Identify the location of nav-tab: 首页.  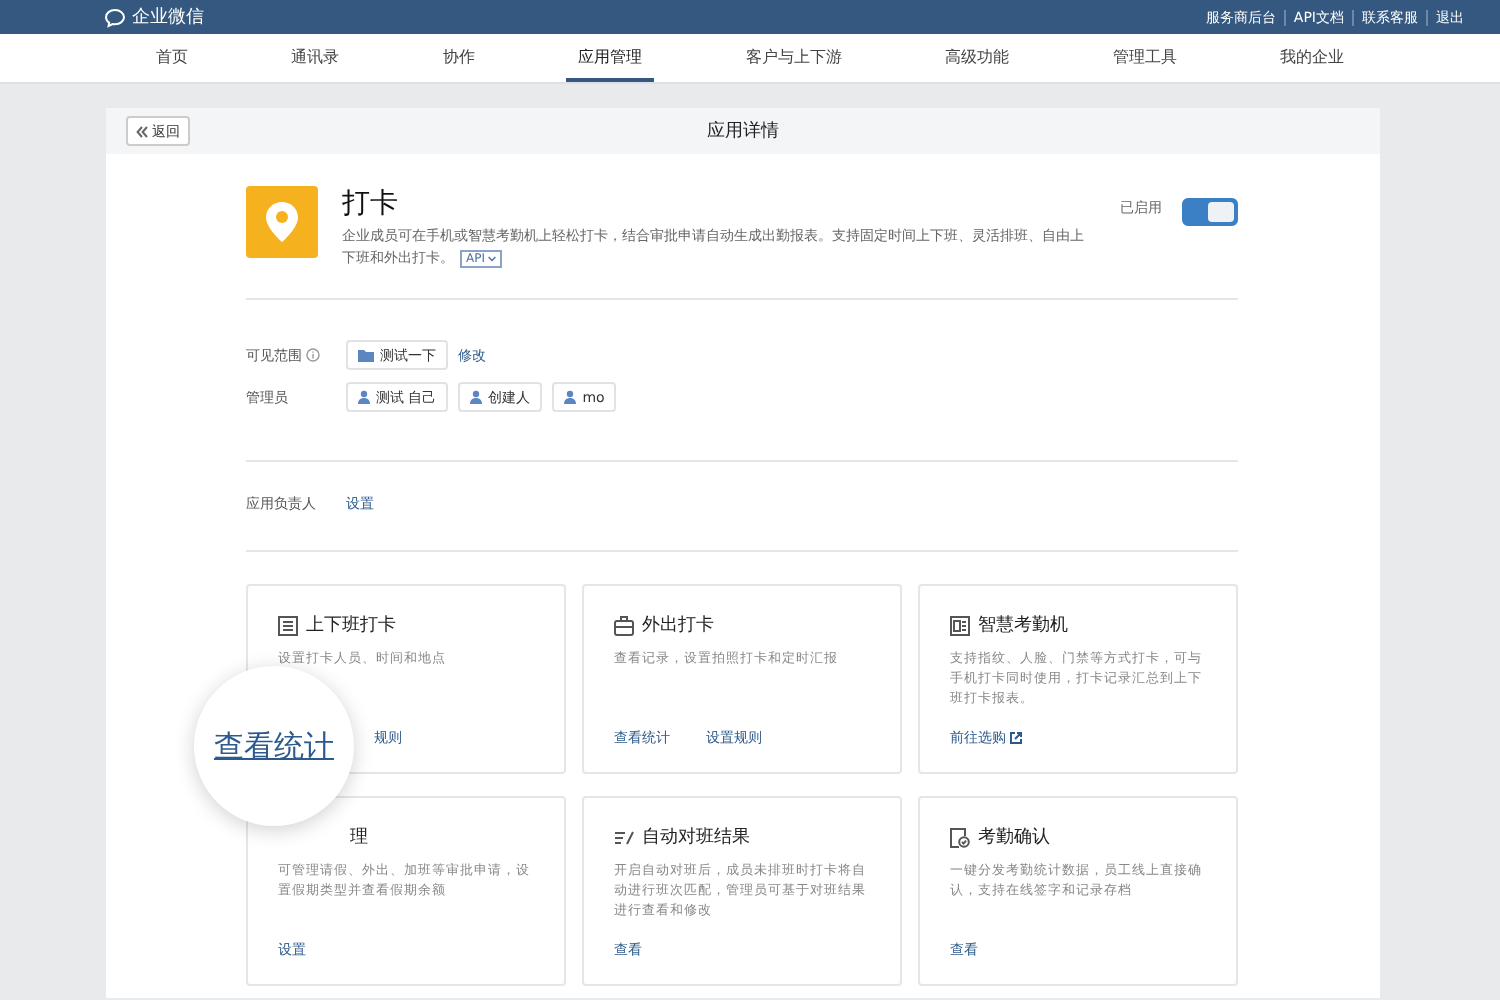
(171, 58).